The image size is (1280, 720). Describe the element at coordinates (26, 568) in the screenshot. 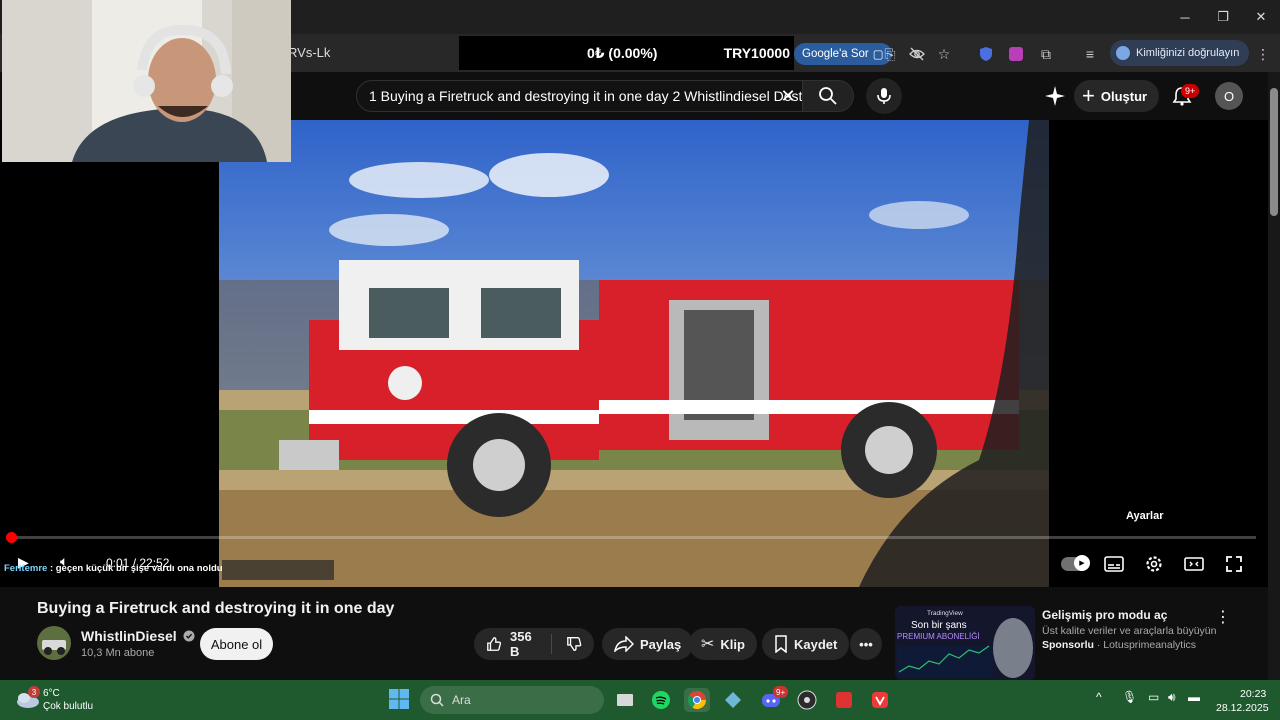

I see `chat-username: Feritemre` at that location.